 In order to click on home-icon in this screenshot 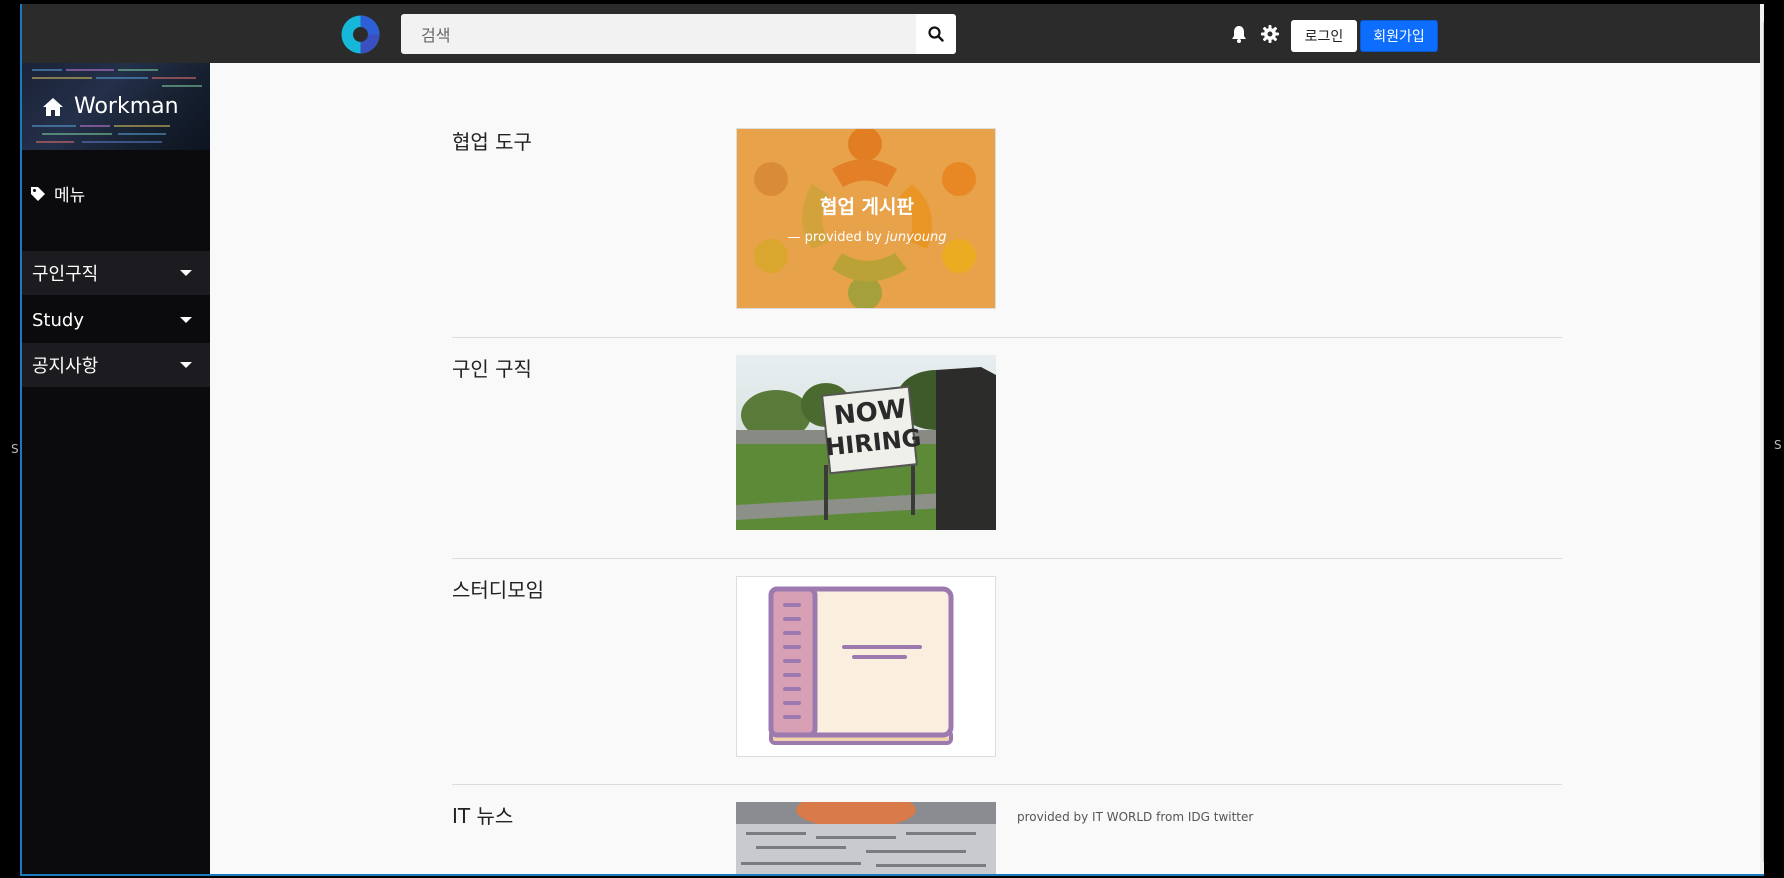, I will do `click(53, 106)`.